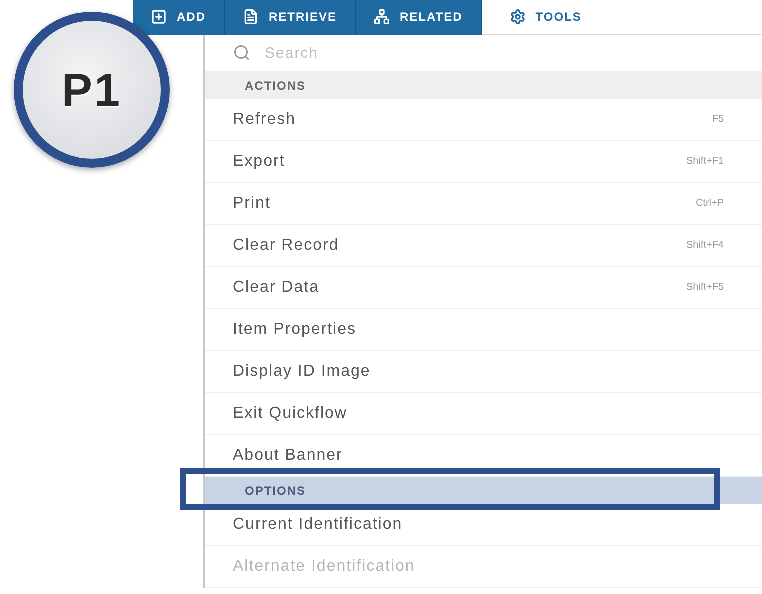  What do you see at coordinates (705, 287) in the screenshot?
I see `shortcut-label: Shift+F5` at bounding box center [705, 287].